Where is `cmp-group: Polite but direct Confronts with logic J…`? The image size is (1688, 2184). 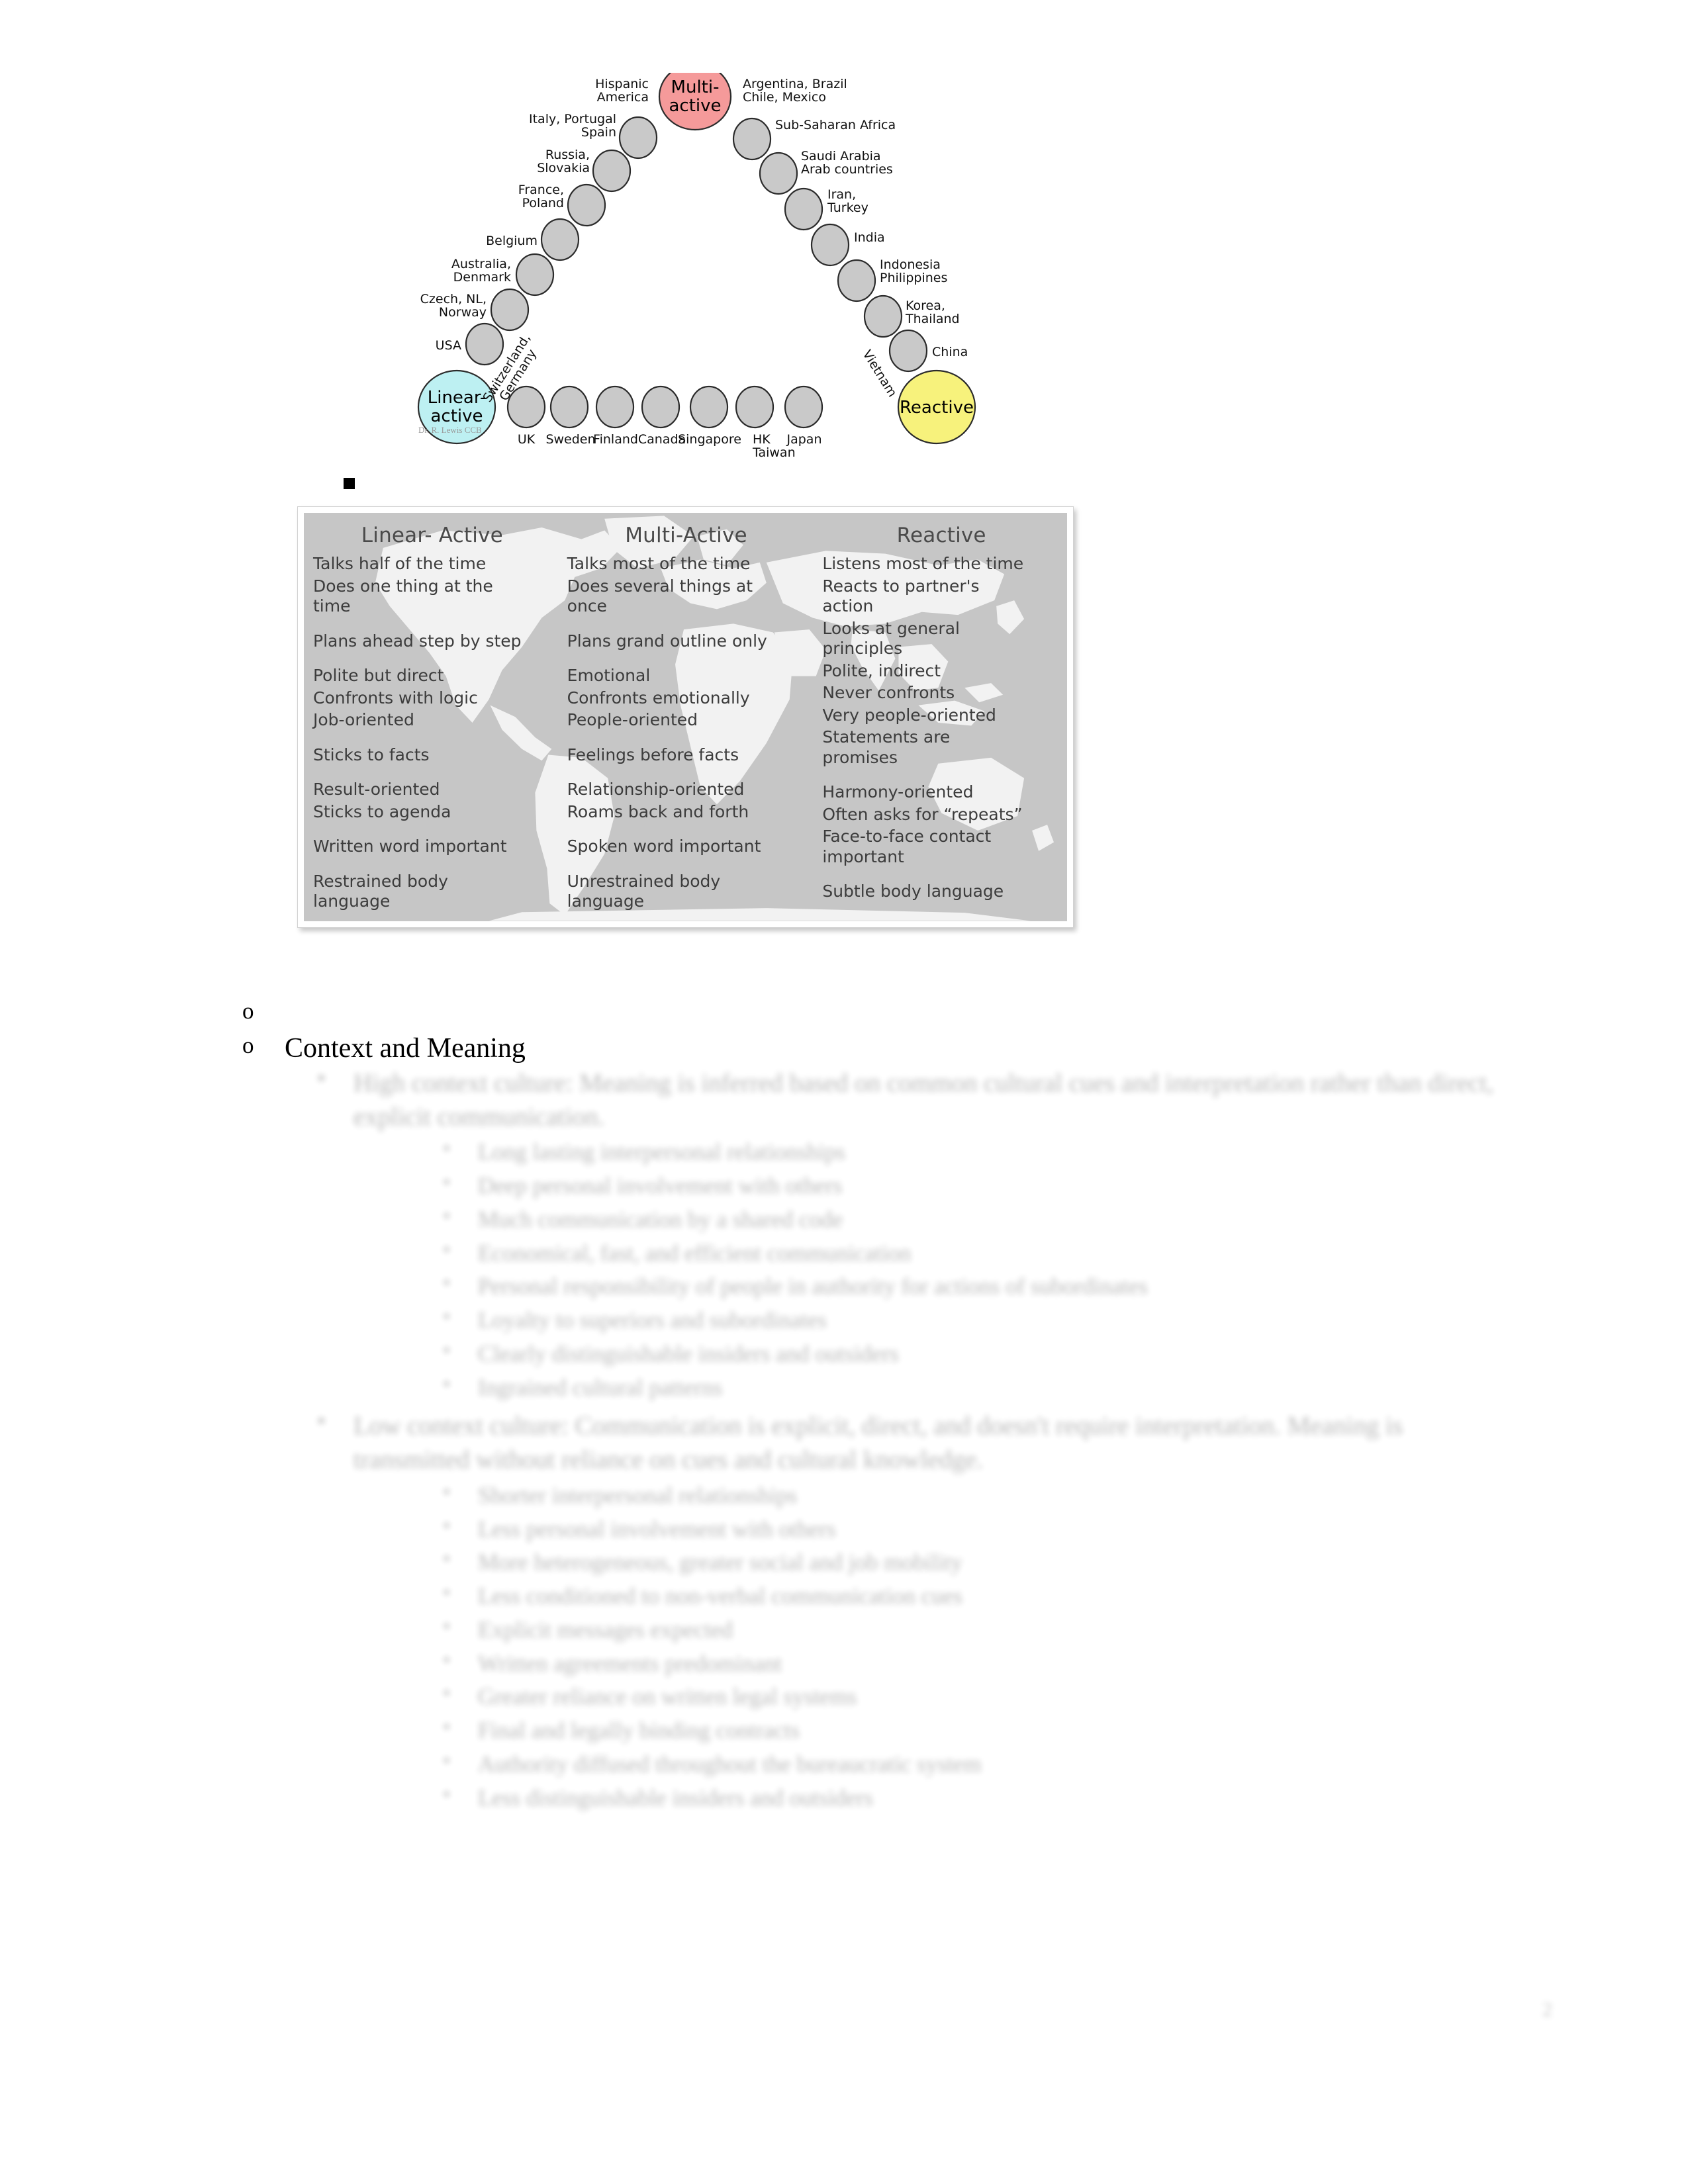 cmp-group: Polite but direct Confronts with logic J… is located at coordinates (432, 698).